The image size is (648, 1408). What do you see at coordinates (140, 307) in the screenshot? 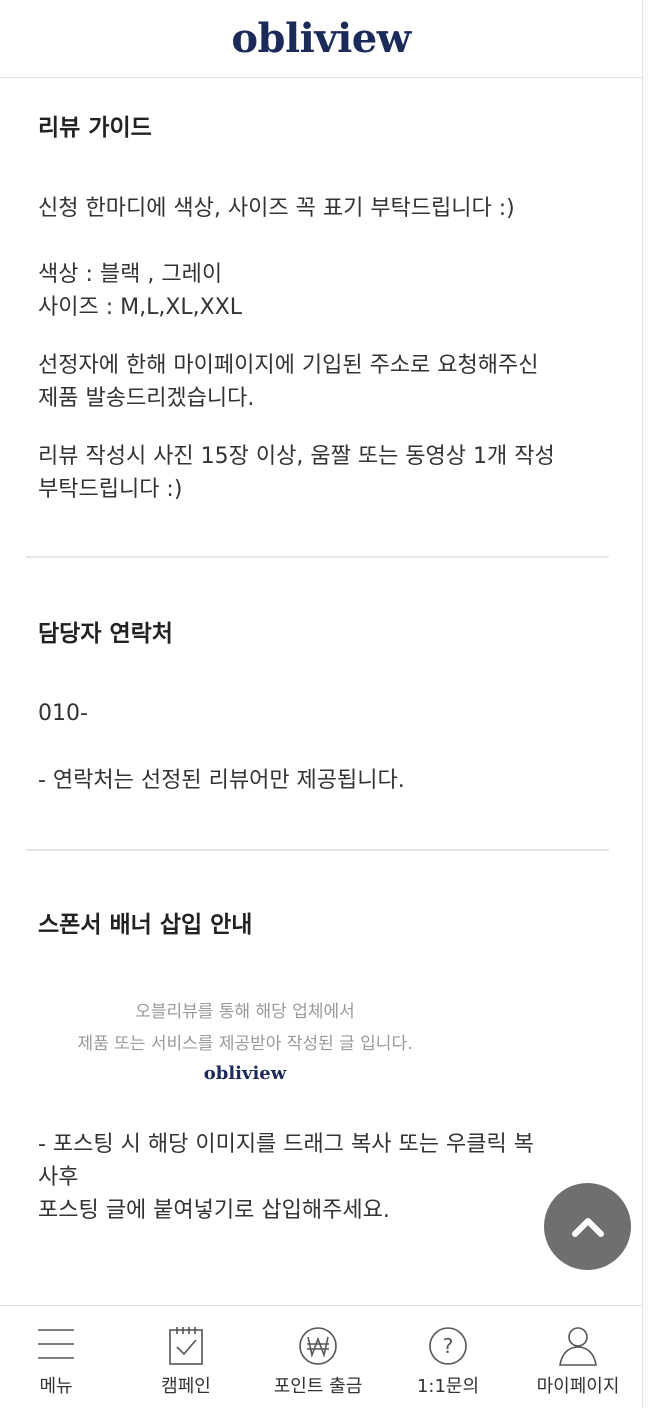
I see `guide-line: 사이즈 : M,L,XL,XXL` at bounding box center [140, 307].